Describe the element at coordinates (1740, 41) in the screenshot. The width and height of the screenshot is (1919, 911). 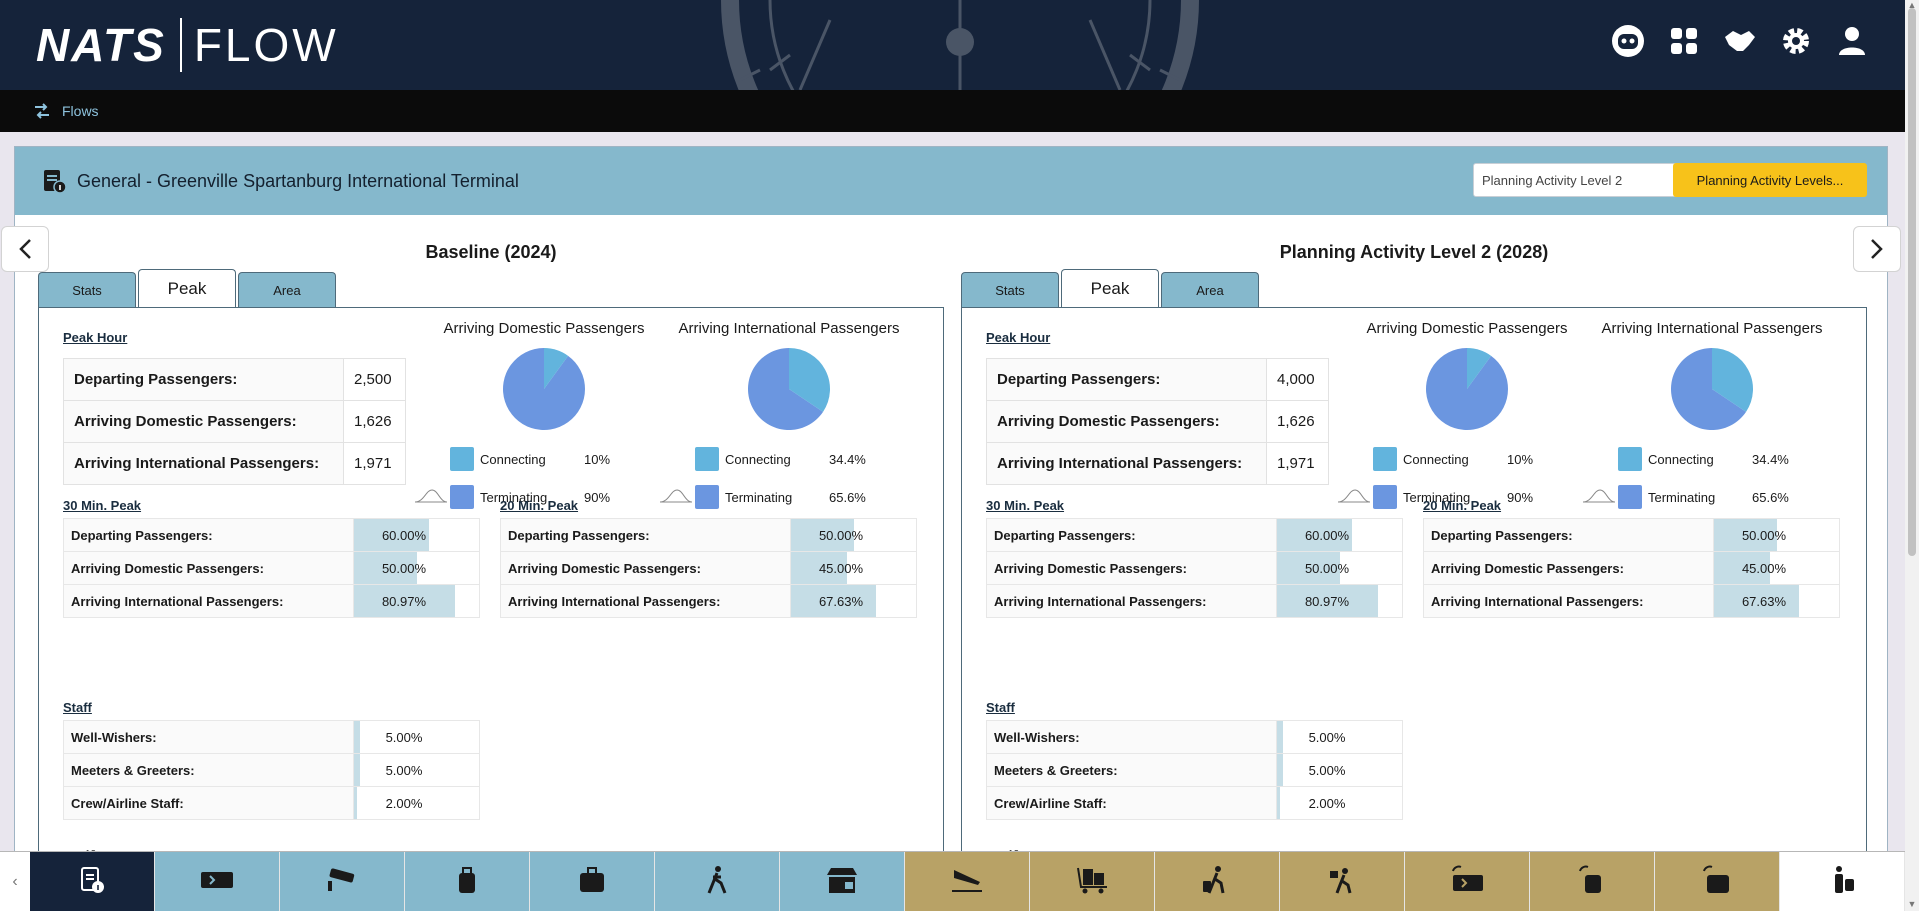
I see `handshake-icon` at that location.